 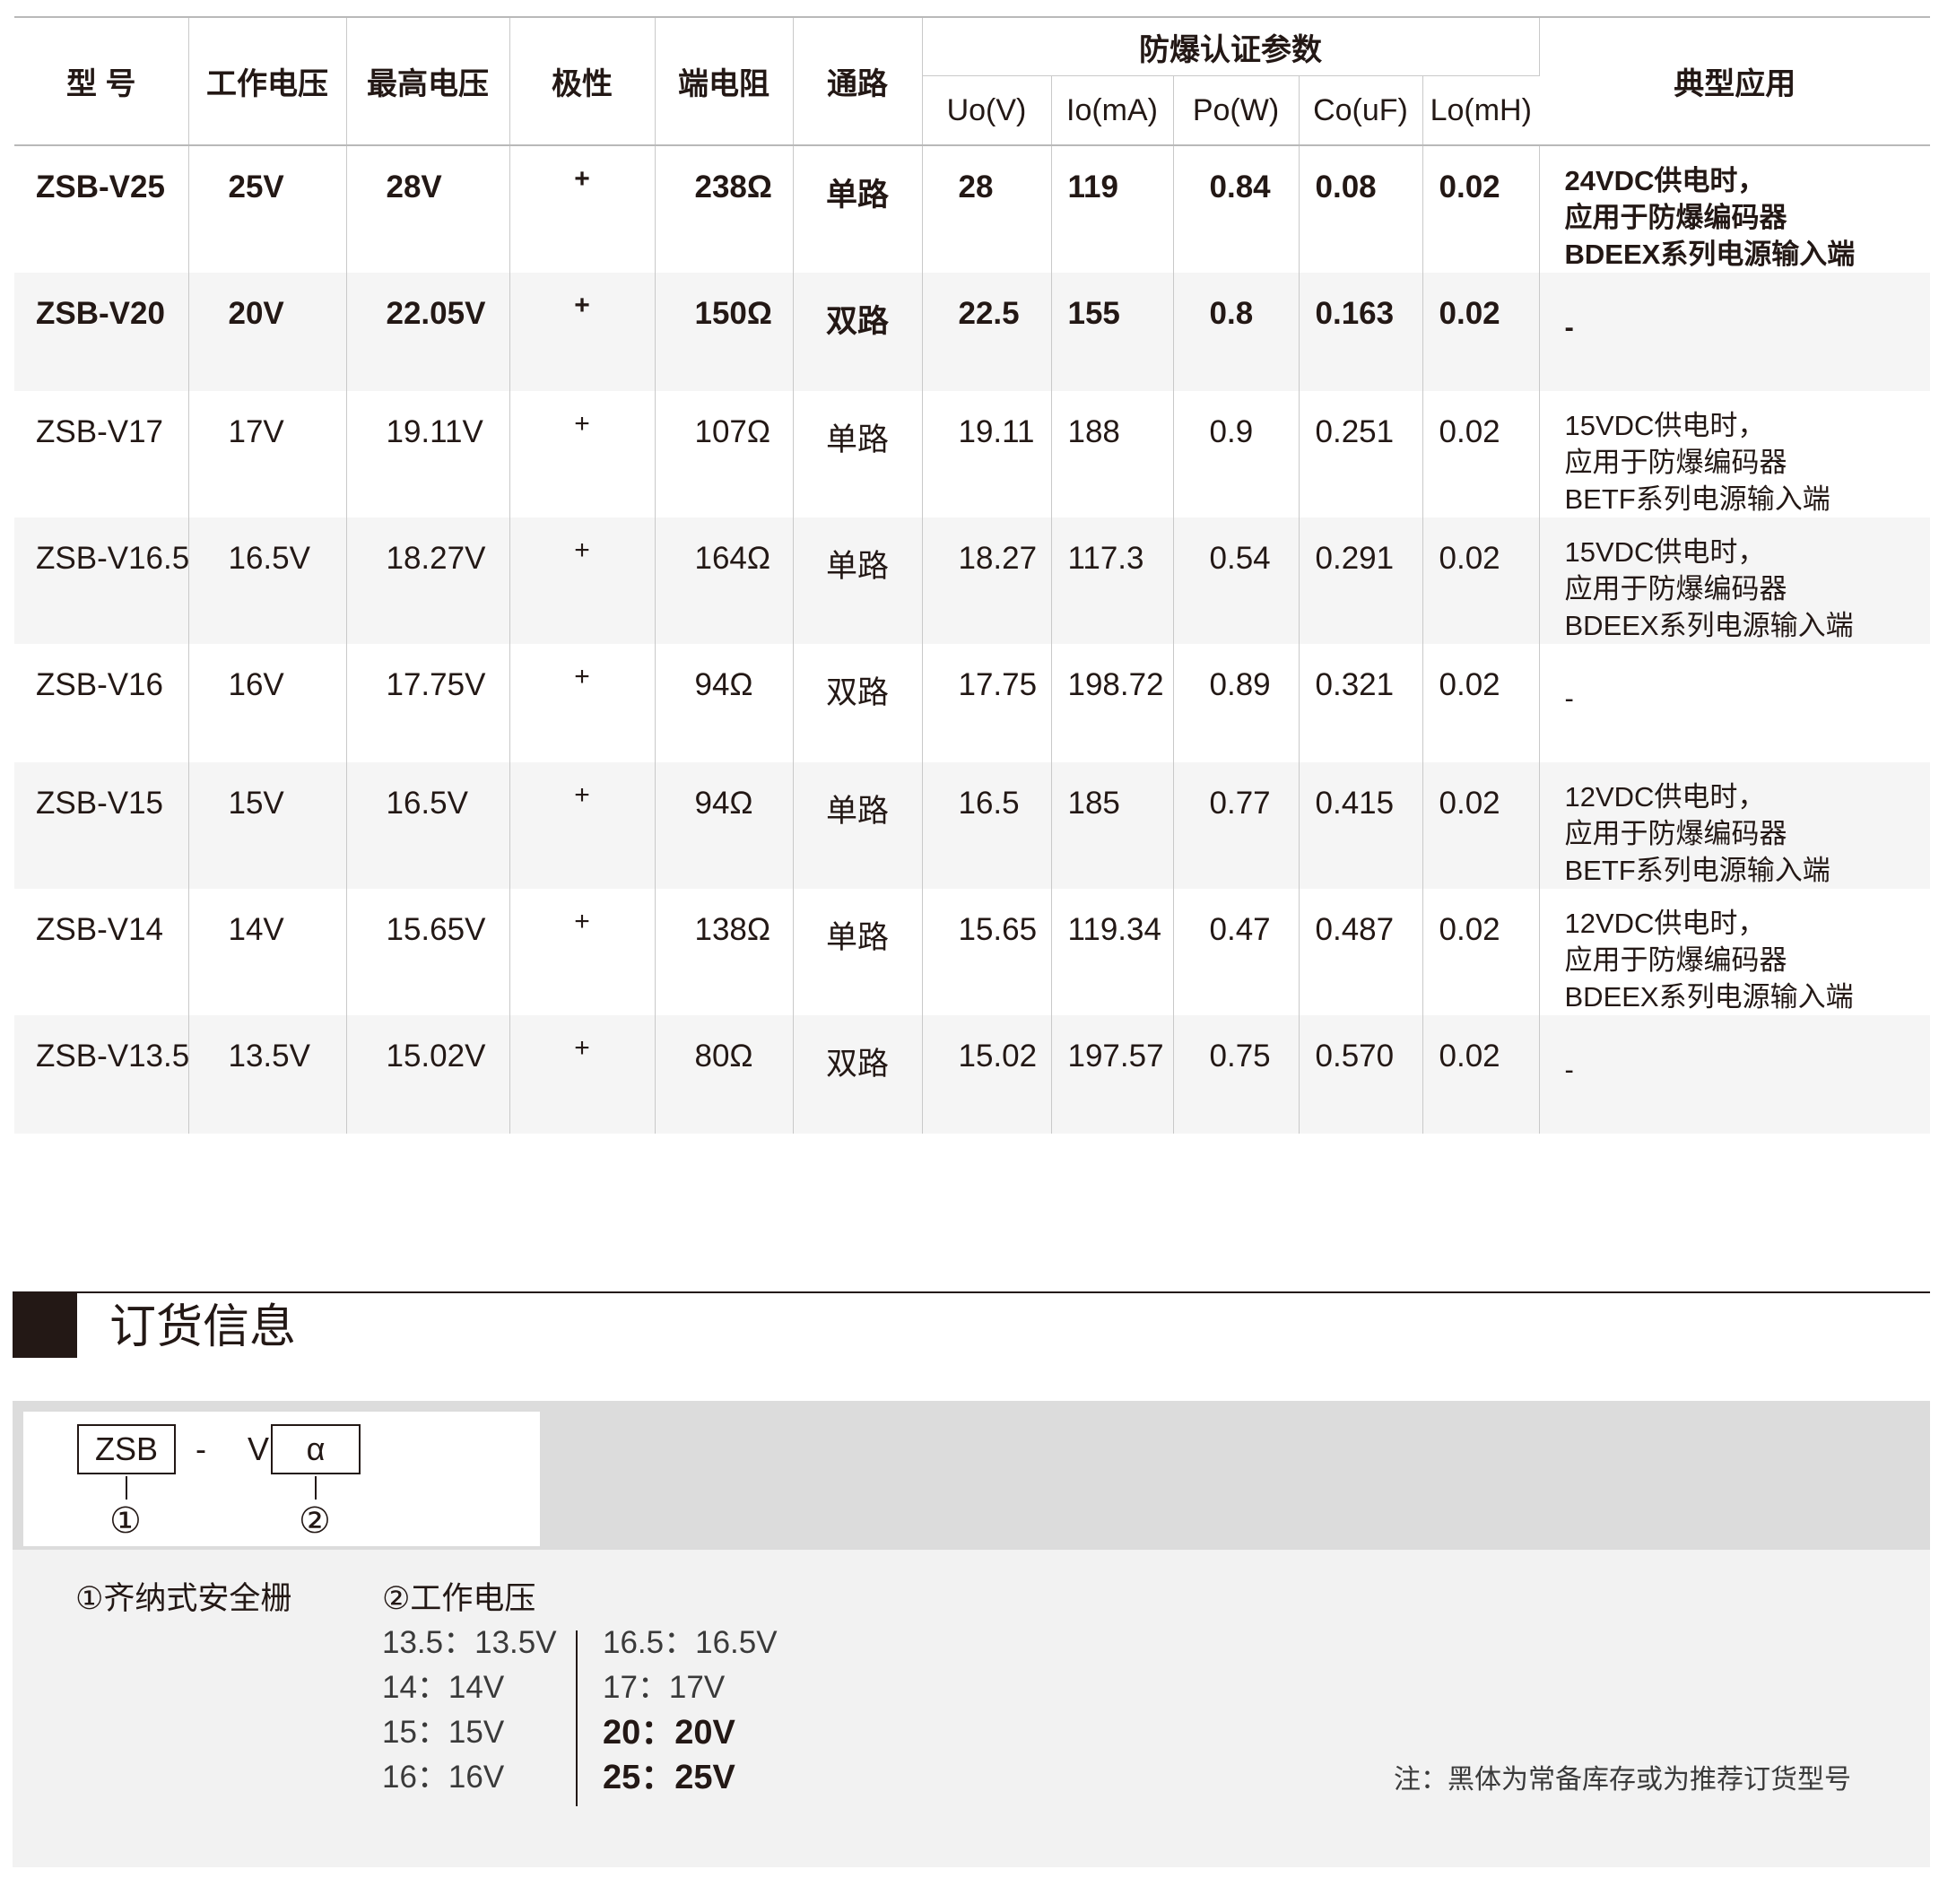 I want to click on legend-type-label: ①齐纳式安全栅, so click(x=183, y=1599).